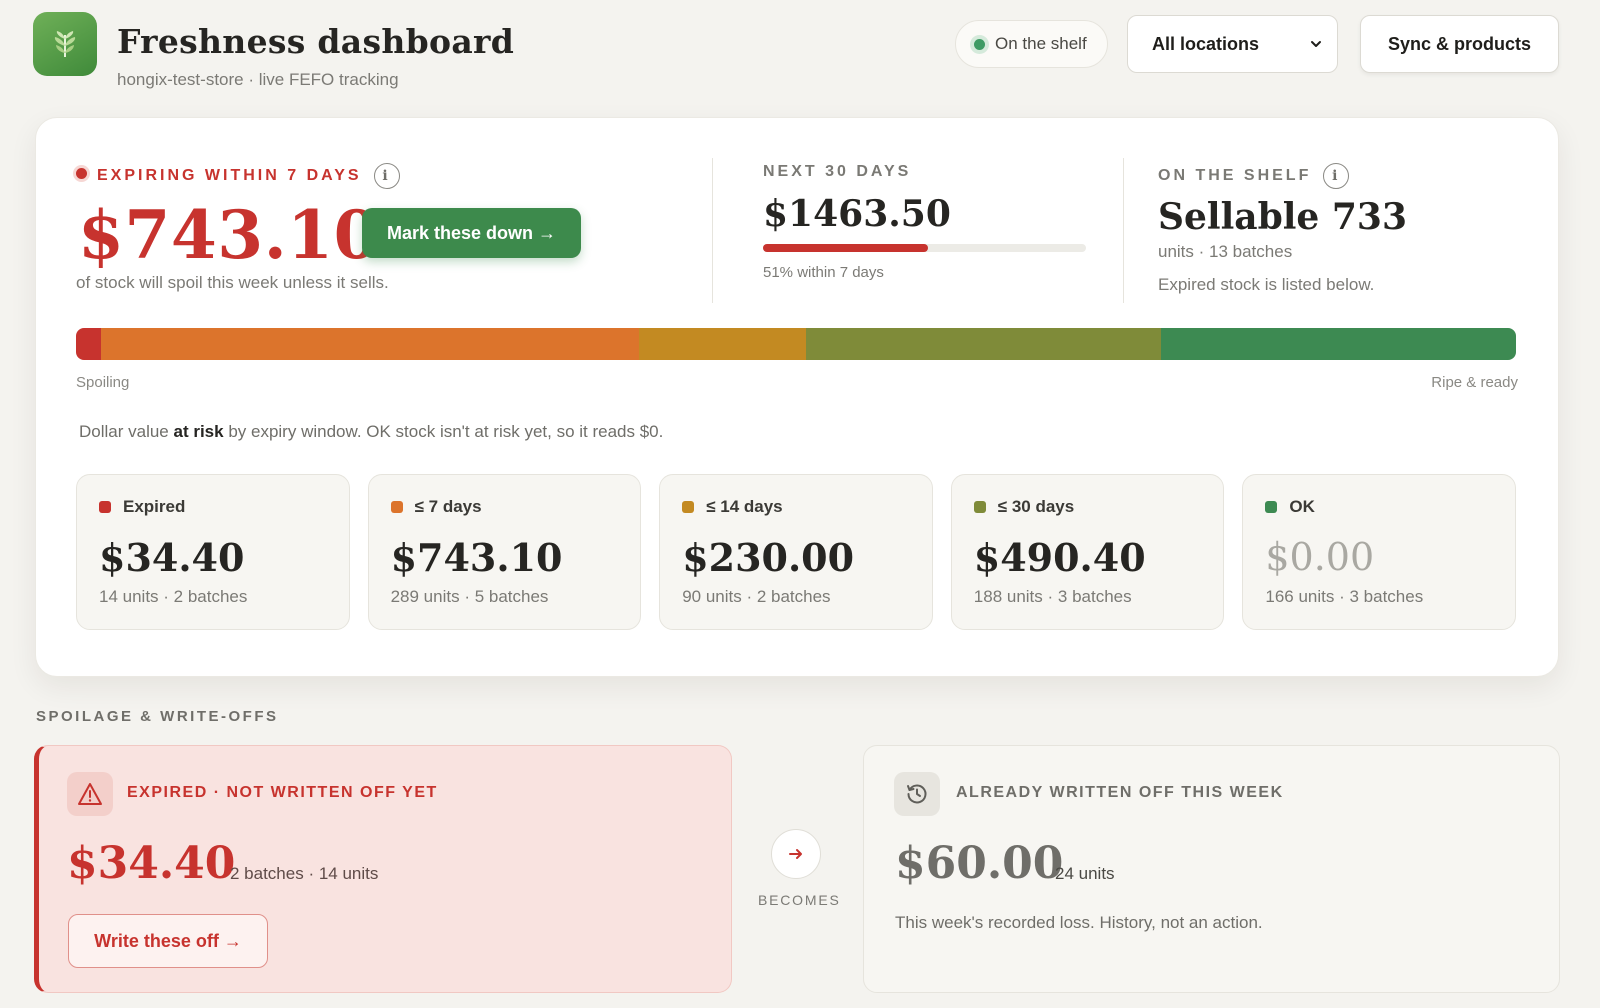 This screenshot has height=1008, width=1600. Describe the element at coordinates (1059, 557) in the screenshot. I see `tile-value: $490.40` at that location.